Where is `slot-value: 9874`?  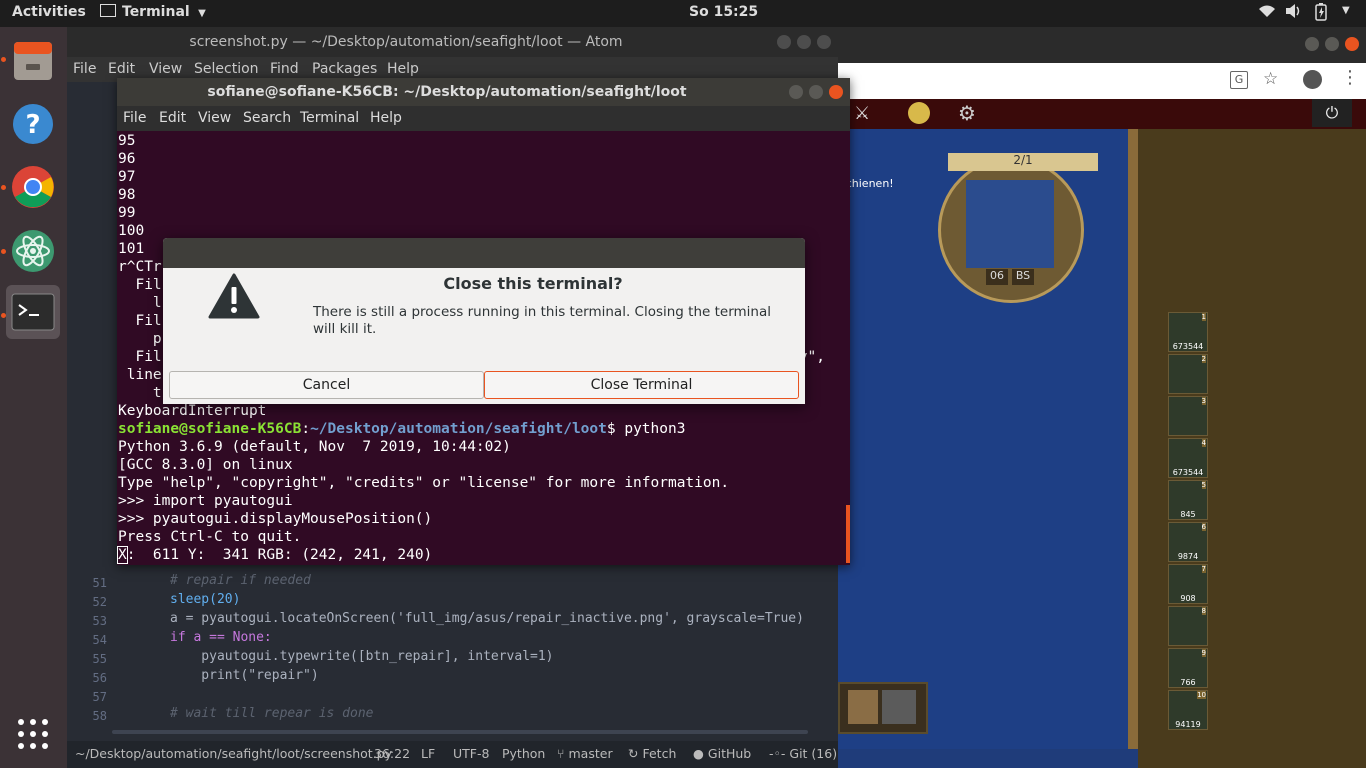
slot-value: 9874 is located at coordinates (1188, 556).